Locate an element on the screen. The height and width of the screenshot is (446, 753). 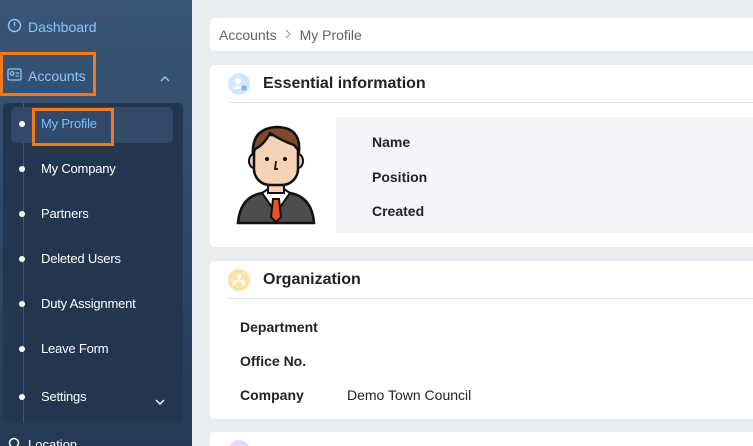
nav-dashboard-label: Dashboard is located at coordinates (62, 27).